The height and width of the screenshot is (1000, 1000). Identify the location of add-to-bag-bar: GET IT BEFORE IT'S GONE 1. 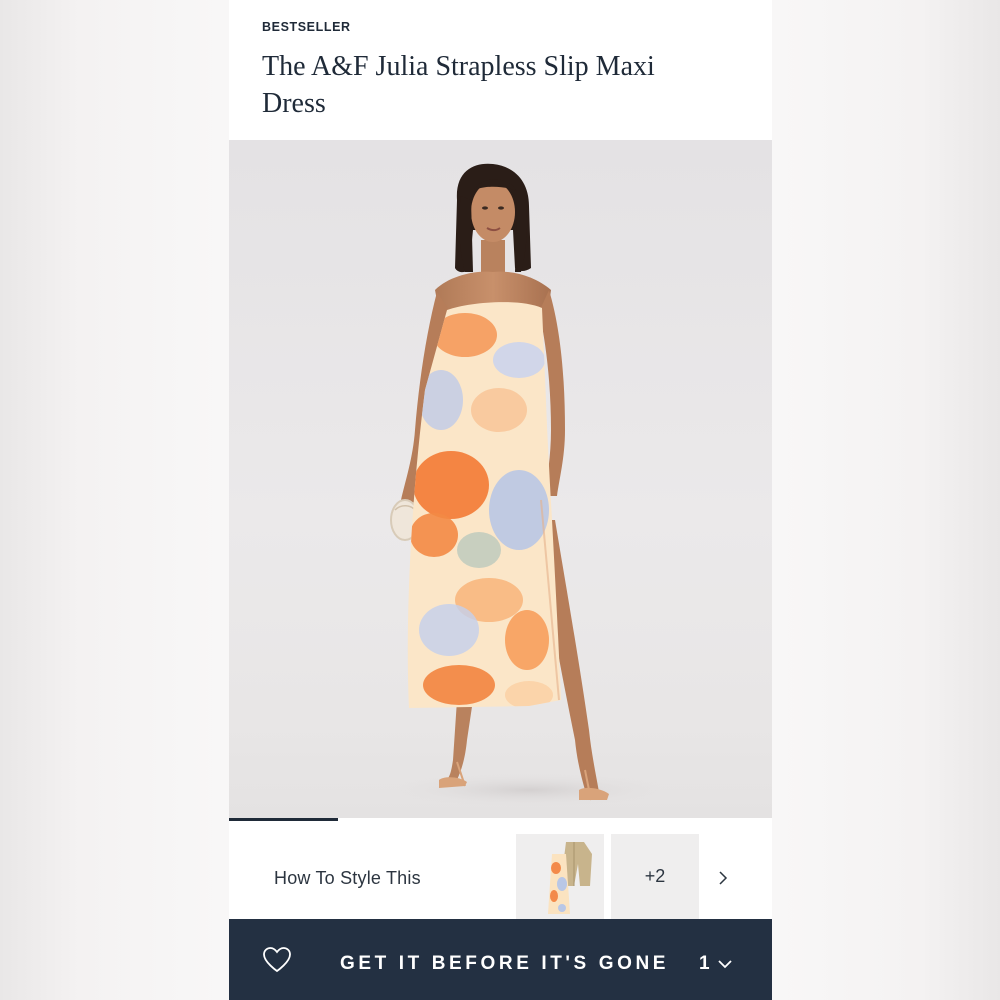
(500, 959).